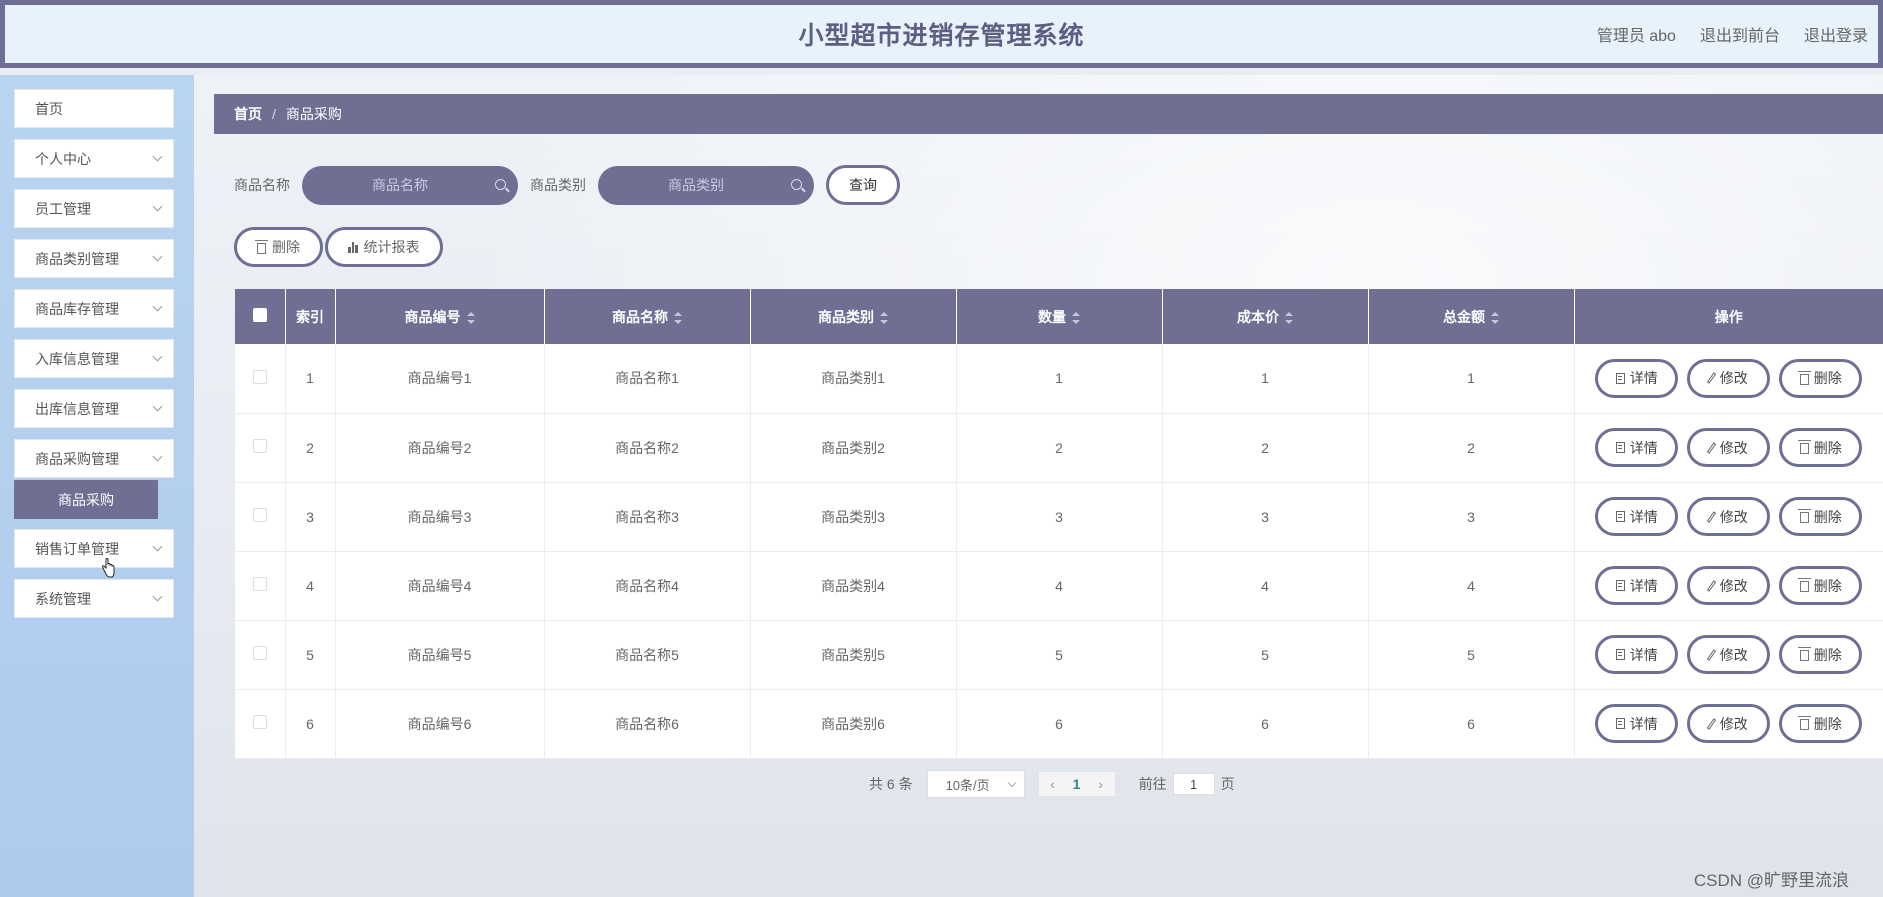 This screenshot has height=897, width=1883. What do you see at coordinates (94, 258) in the screenshot?
I see `sidebar-item-product-category: 商品类别管理` at bounding box center [94, 258].